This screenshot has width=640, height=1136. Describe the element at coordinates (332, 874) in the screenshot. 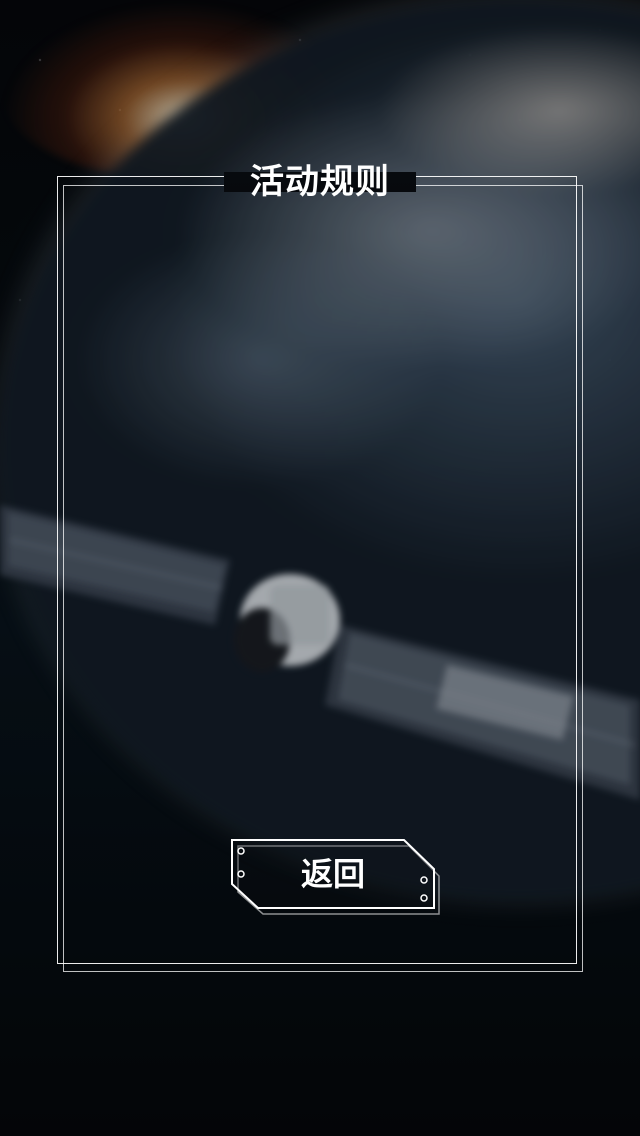

I see `back-button-label: 返回` at that location.